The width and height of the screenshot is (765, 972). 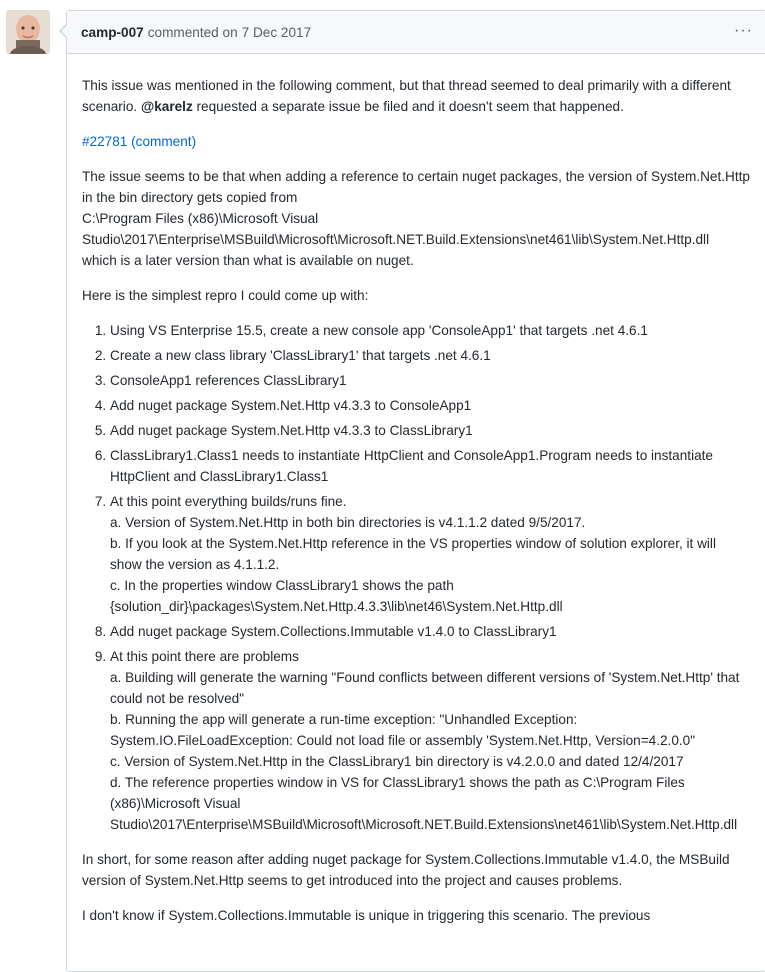 I want to click on list-item-text: At this point there are problems, so click(x=204, y=656).